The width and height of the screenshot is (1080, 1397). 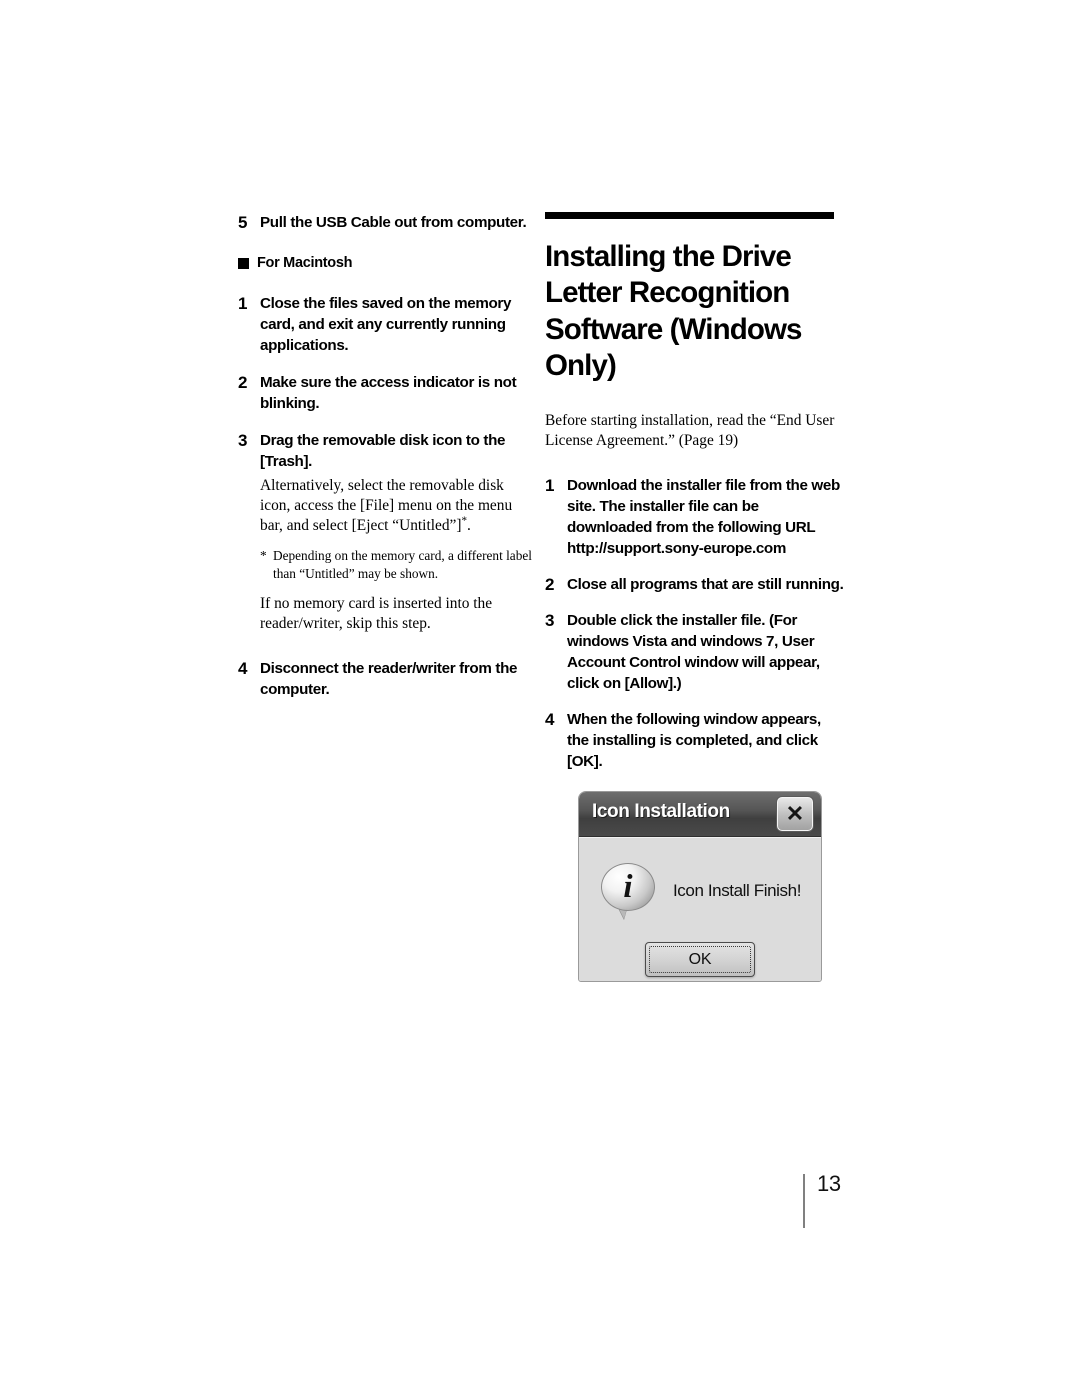 What do you see at coordinates (263, 555) in the screenshot?
I see `footnote-marker: *` at bounding box center [263, 555].